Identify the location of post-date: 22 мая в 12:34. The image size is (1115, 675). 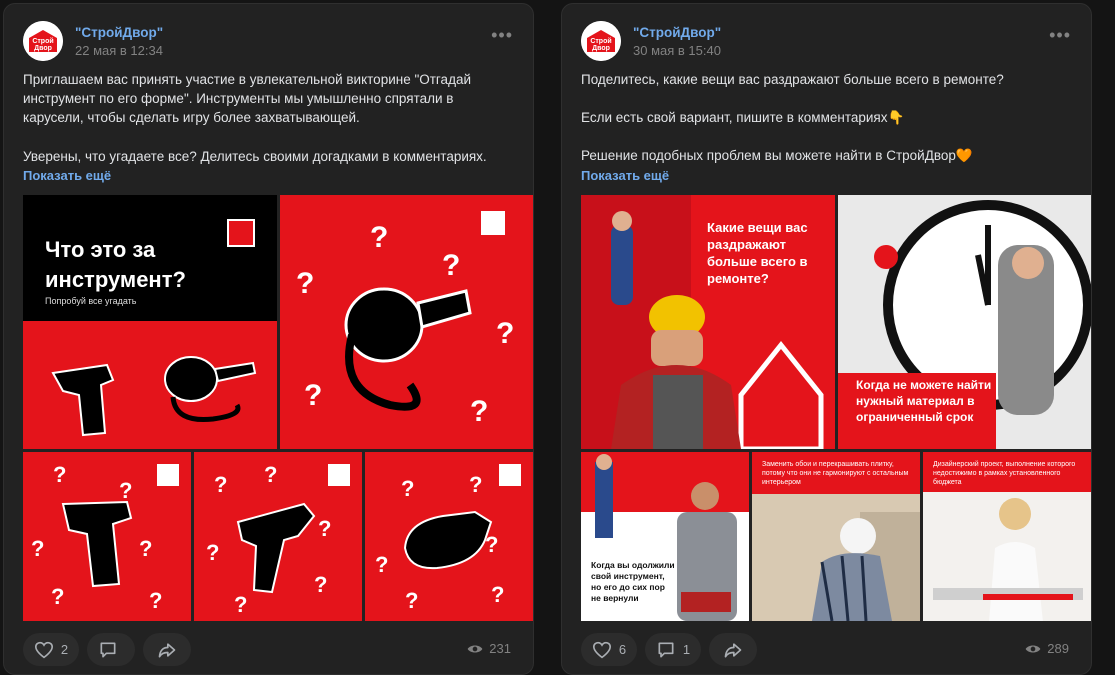
(119, 50).